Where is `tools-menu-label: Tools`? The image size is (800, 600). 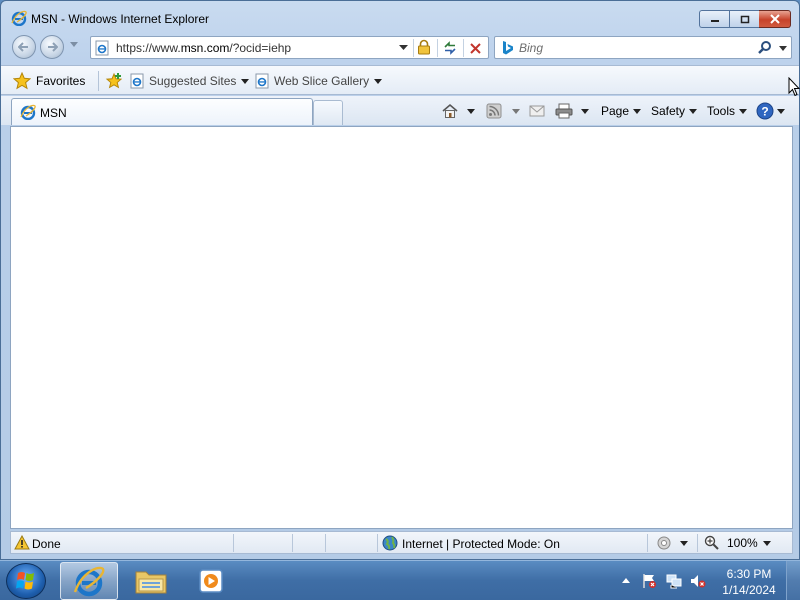
tools-menu-label: Tools is located at coordinates (721, 111).